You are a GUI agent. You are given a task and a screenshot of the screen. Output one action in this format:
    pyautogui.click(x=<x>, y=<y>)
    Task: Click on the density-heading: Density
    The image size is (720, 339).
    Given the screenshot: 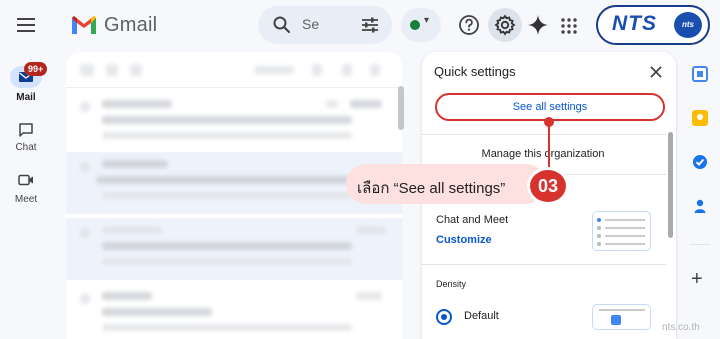 What is the action you would take?
    pyautogui.click(x=451, y=284)
    